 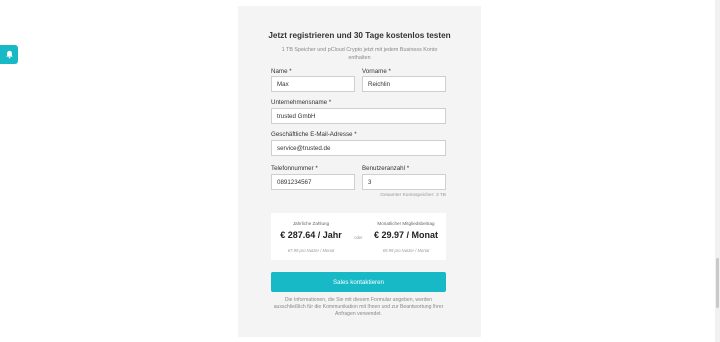 What do you see at coordinates (313, 84) in the screenshot?
I see `name-input` at bounding box center [313, 84].